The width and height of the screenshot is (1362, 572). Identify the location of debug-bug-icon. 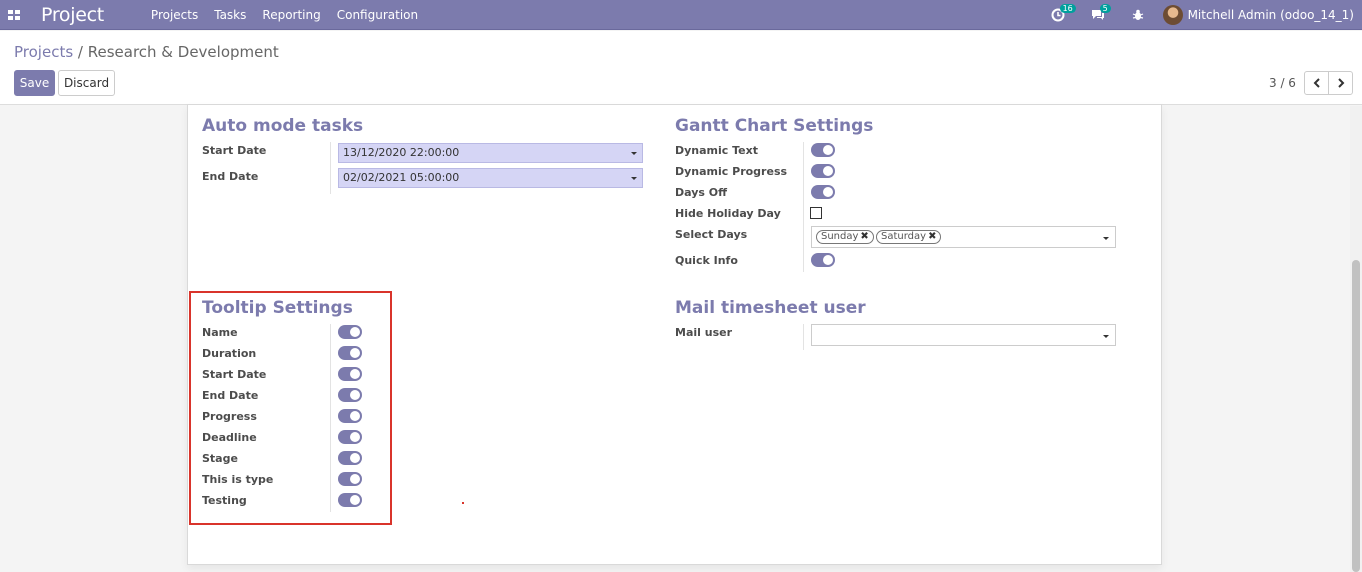
(1138, 15).